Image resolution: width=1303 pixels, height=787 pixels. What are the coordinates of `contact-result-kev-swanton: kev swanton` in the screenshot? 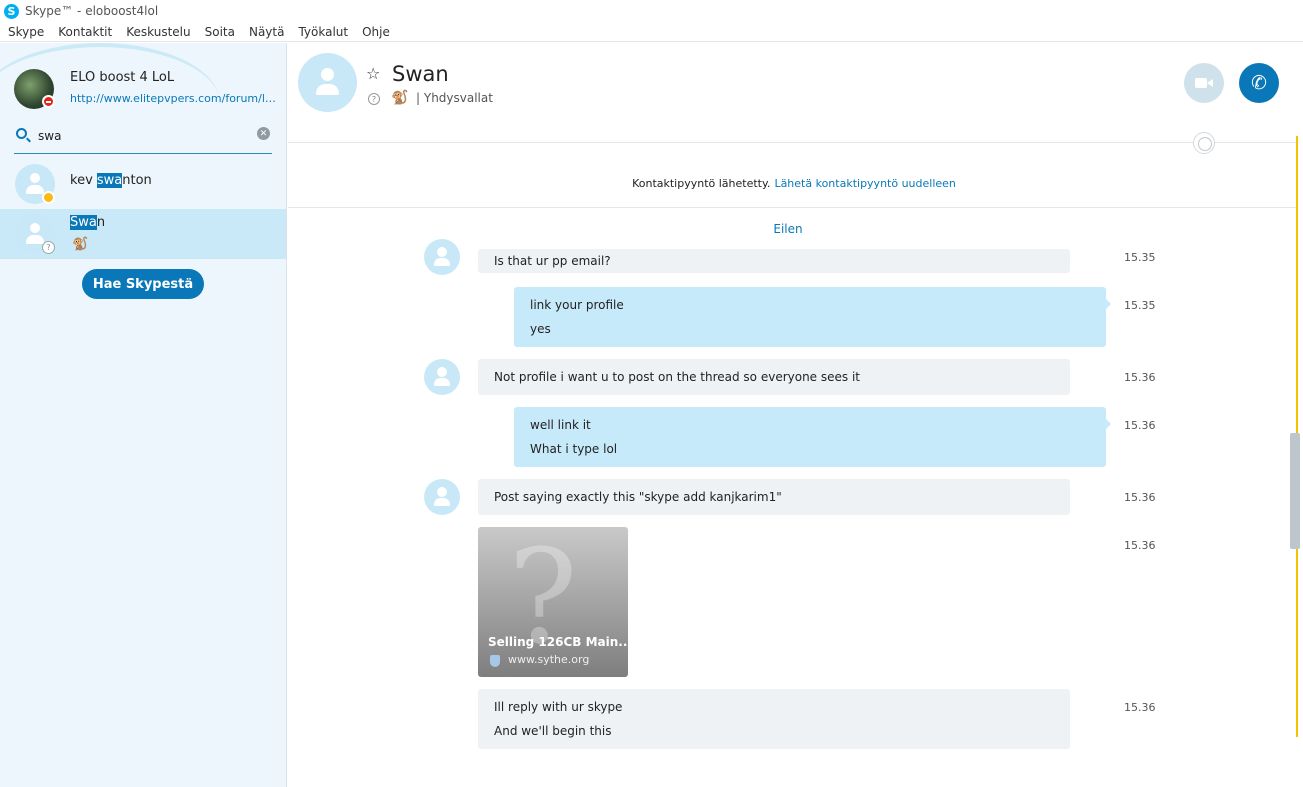 It's located at (143, 184).